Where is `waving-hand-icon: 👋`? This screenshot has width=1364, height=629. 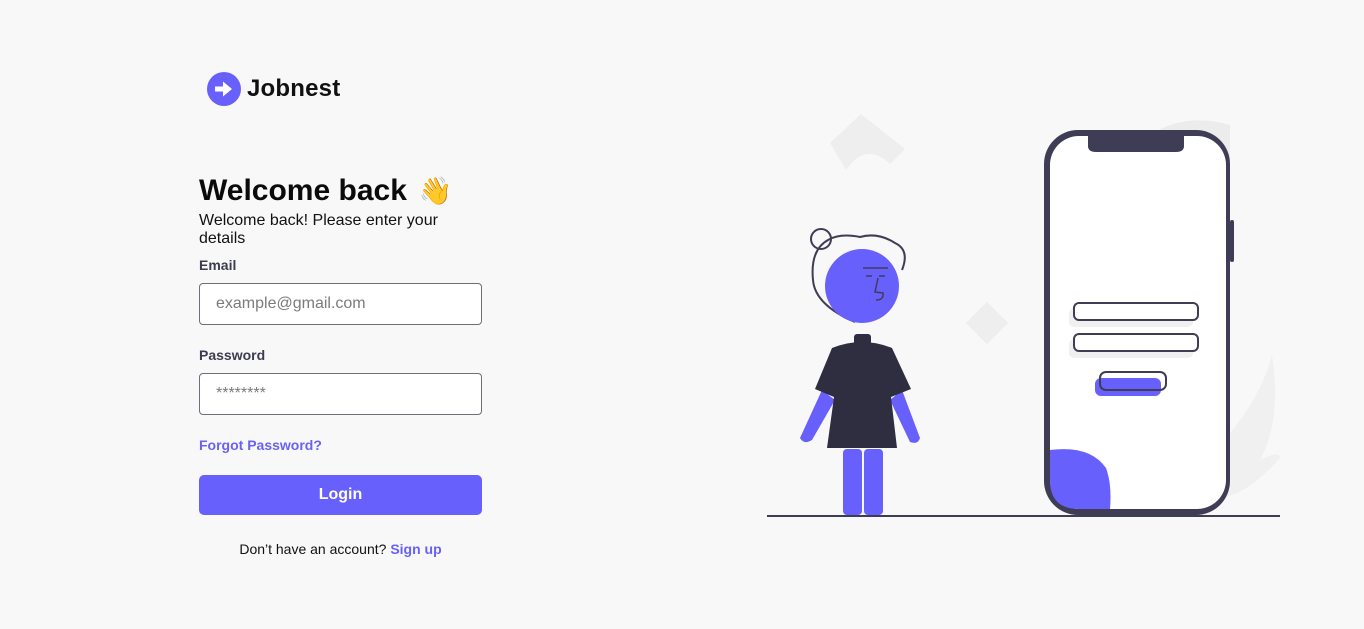
waving-hand-icon: 👋 is located at coordinates (435, 190).